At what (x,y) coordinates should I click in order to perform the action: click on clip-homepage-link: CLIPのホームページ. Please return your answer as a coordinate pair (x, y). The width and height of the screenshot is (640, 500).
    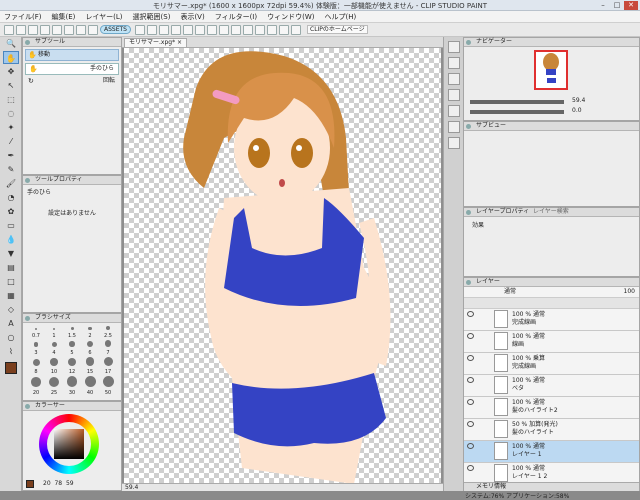
    Looking at the image, I should click on (337, 29).